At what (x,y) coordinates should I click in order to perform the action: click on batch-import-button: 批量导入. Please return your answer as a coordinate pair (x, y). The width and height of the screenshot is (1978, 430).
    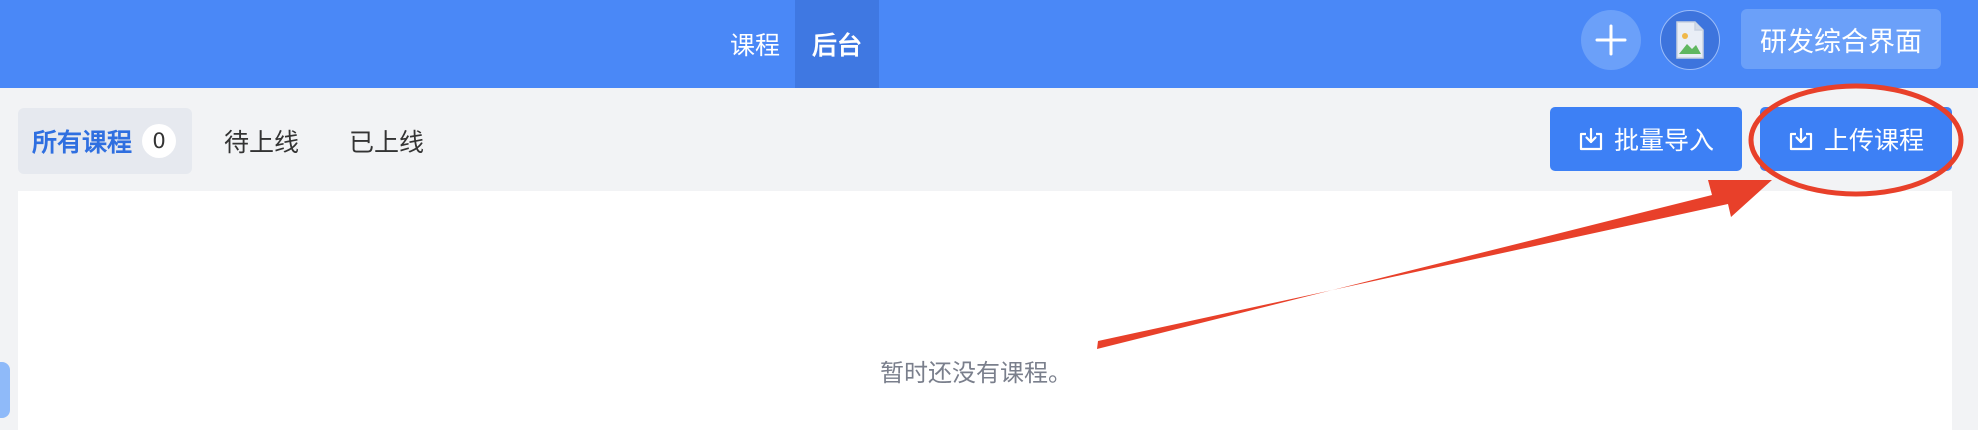
    Looking at the image, I should click on (1646, 139).